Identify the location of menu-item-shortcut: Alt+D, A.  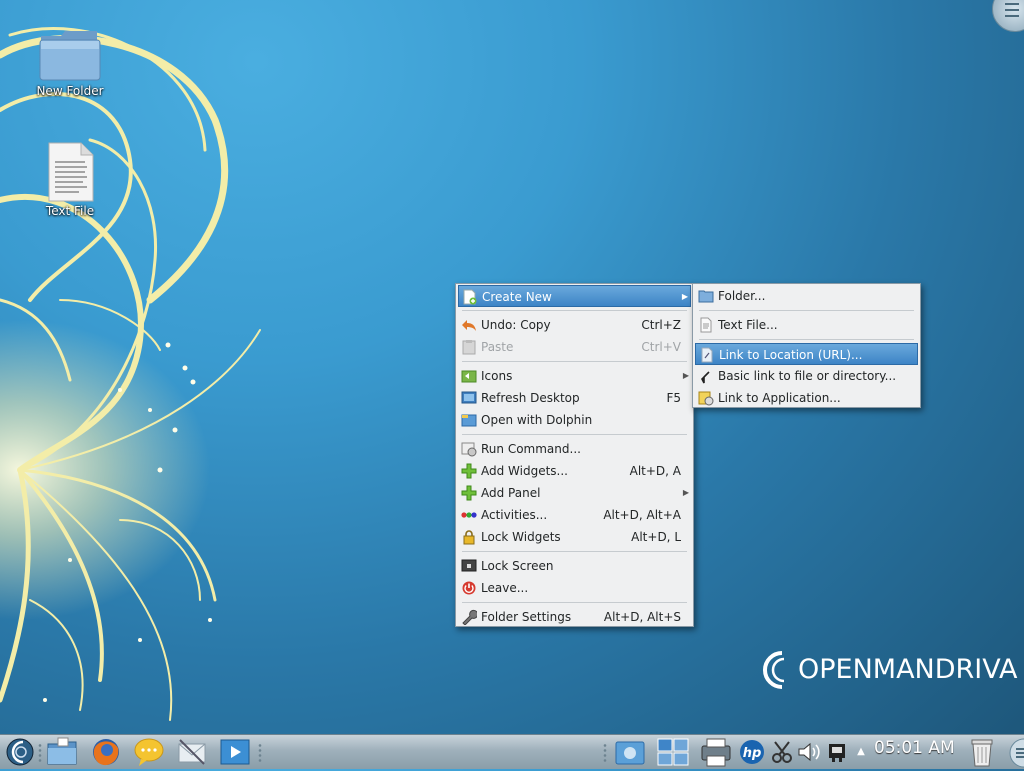
(655, 471).